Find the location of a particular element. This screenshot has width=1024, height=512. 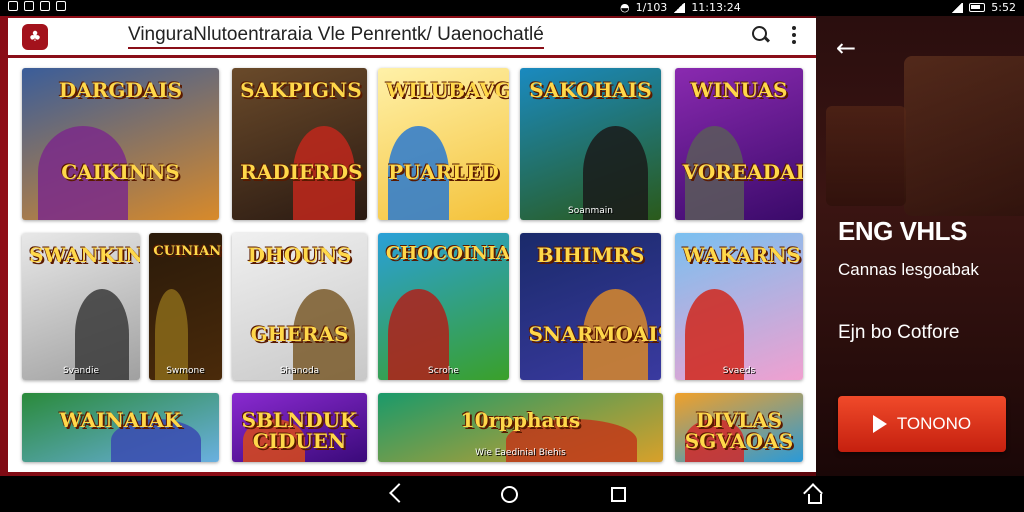

arrow-left-icon: ← is located at coordinates (846, 48).